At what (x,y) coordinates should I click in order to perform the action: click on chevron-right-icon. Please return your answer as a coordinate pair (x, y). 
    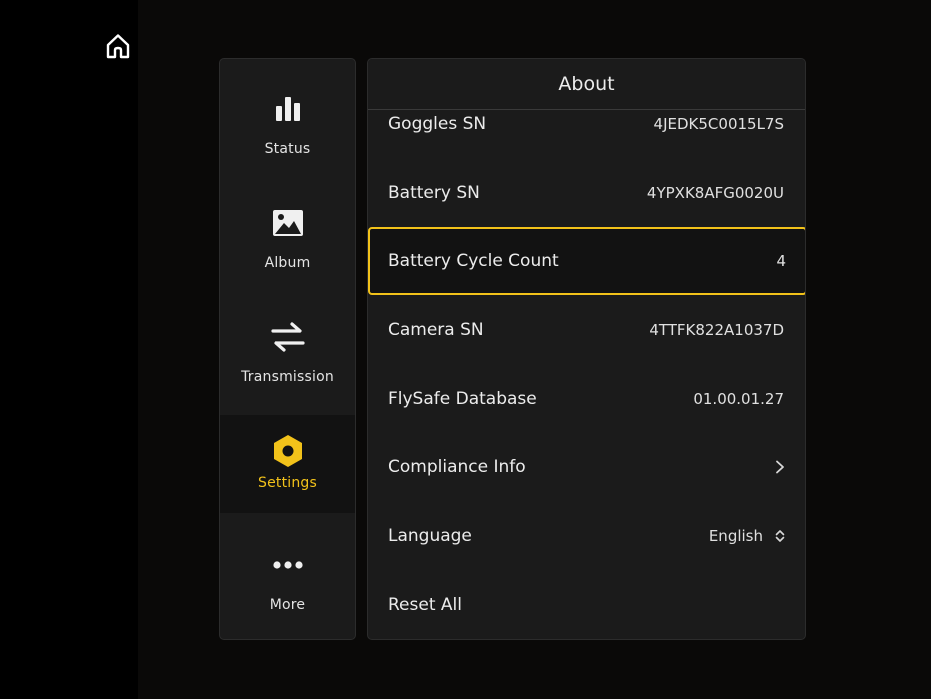
    Looking at the image, I should click on (780, 467).